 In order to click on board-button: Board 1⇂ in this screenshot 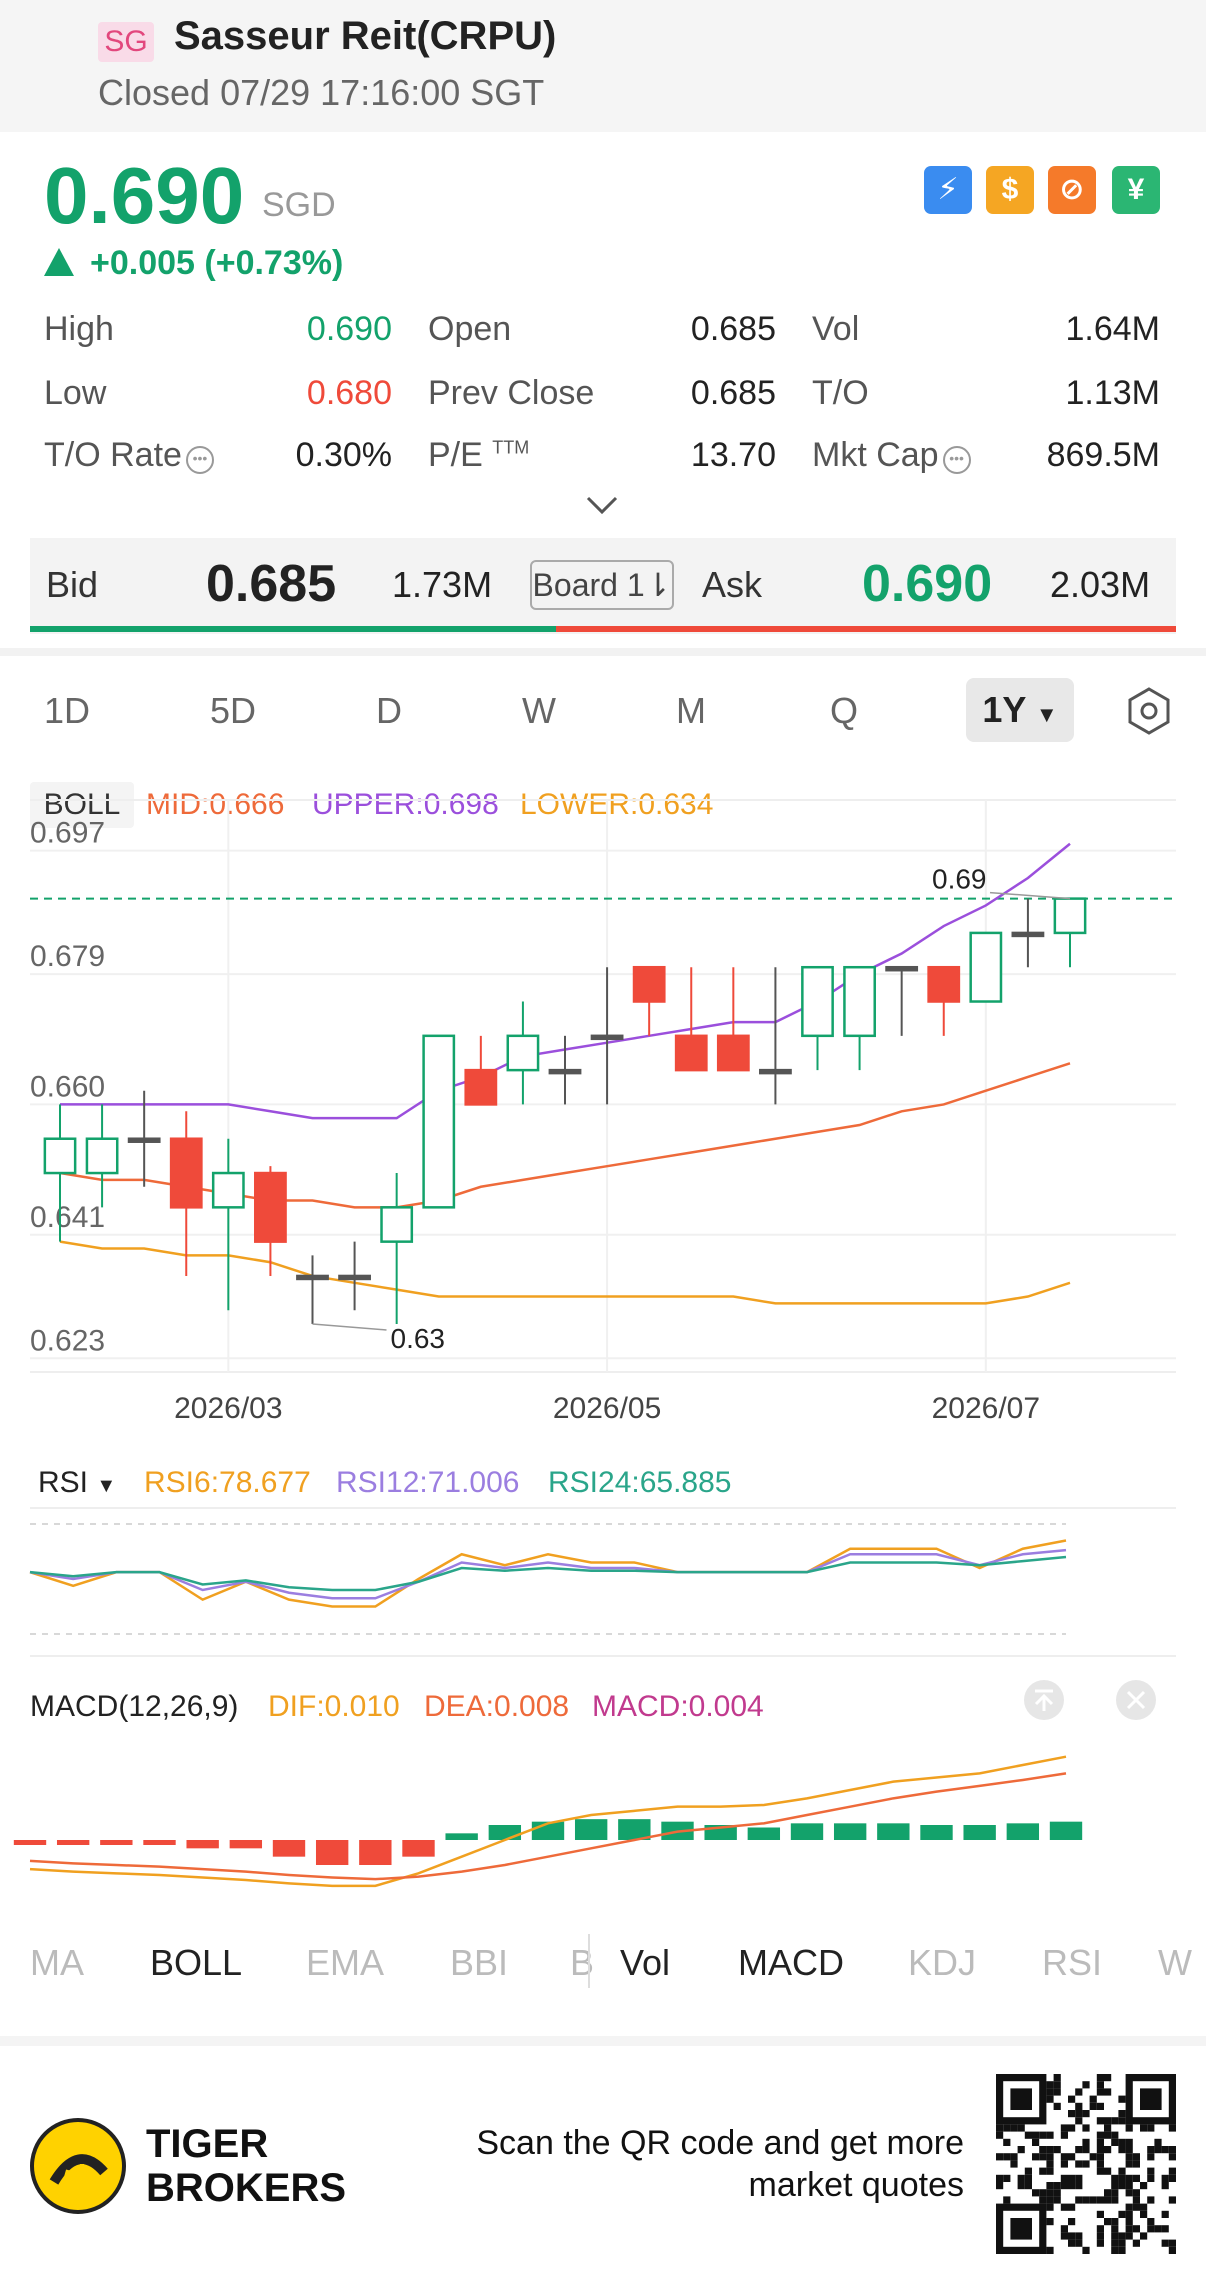, I will do `click(602, 585)`.